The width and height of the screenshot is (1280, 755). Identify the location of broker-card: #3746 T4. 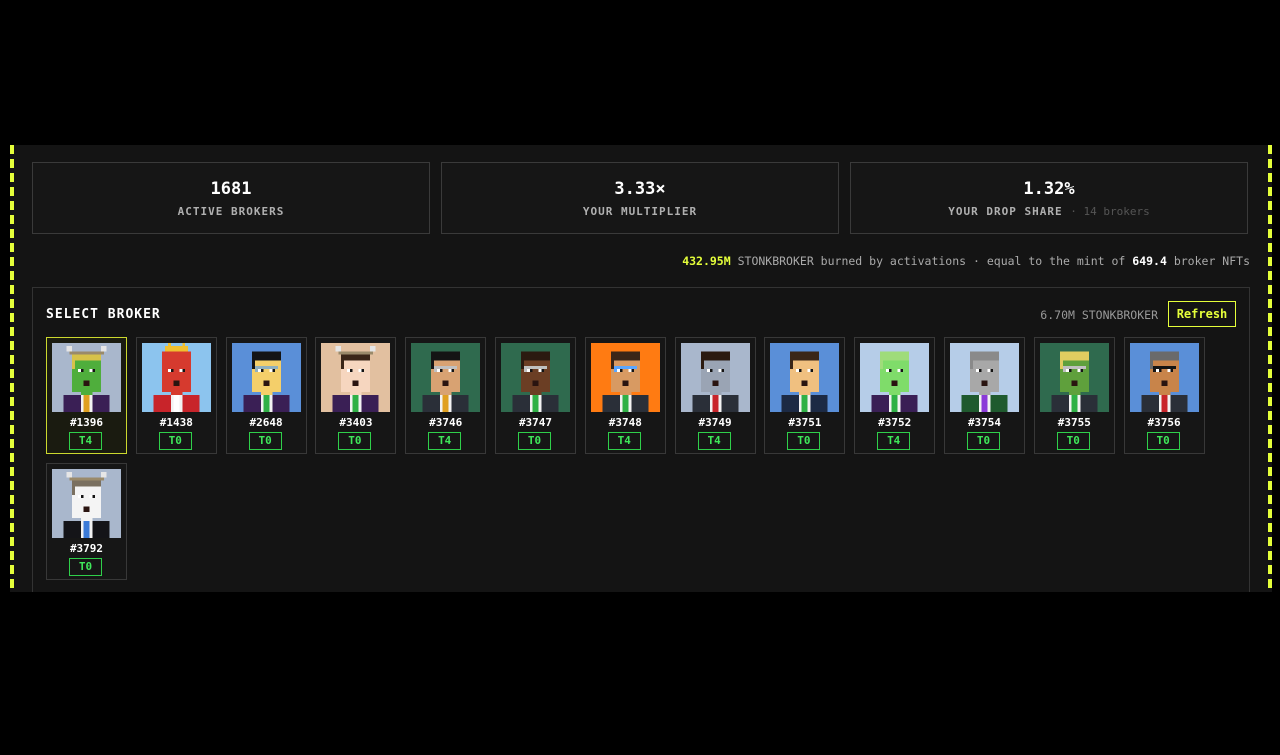
(446, 395).